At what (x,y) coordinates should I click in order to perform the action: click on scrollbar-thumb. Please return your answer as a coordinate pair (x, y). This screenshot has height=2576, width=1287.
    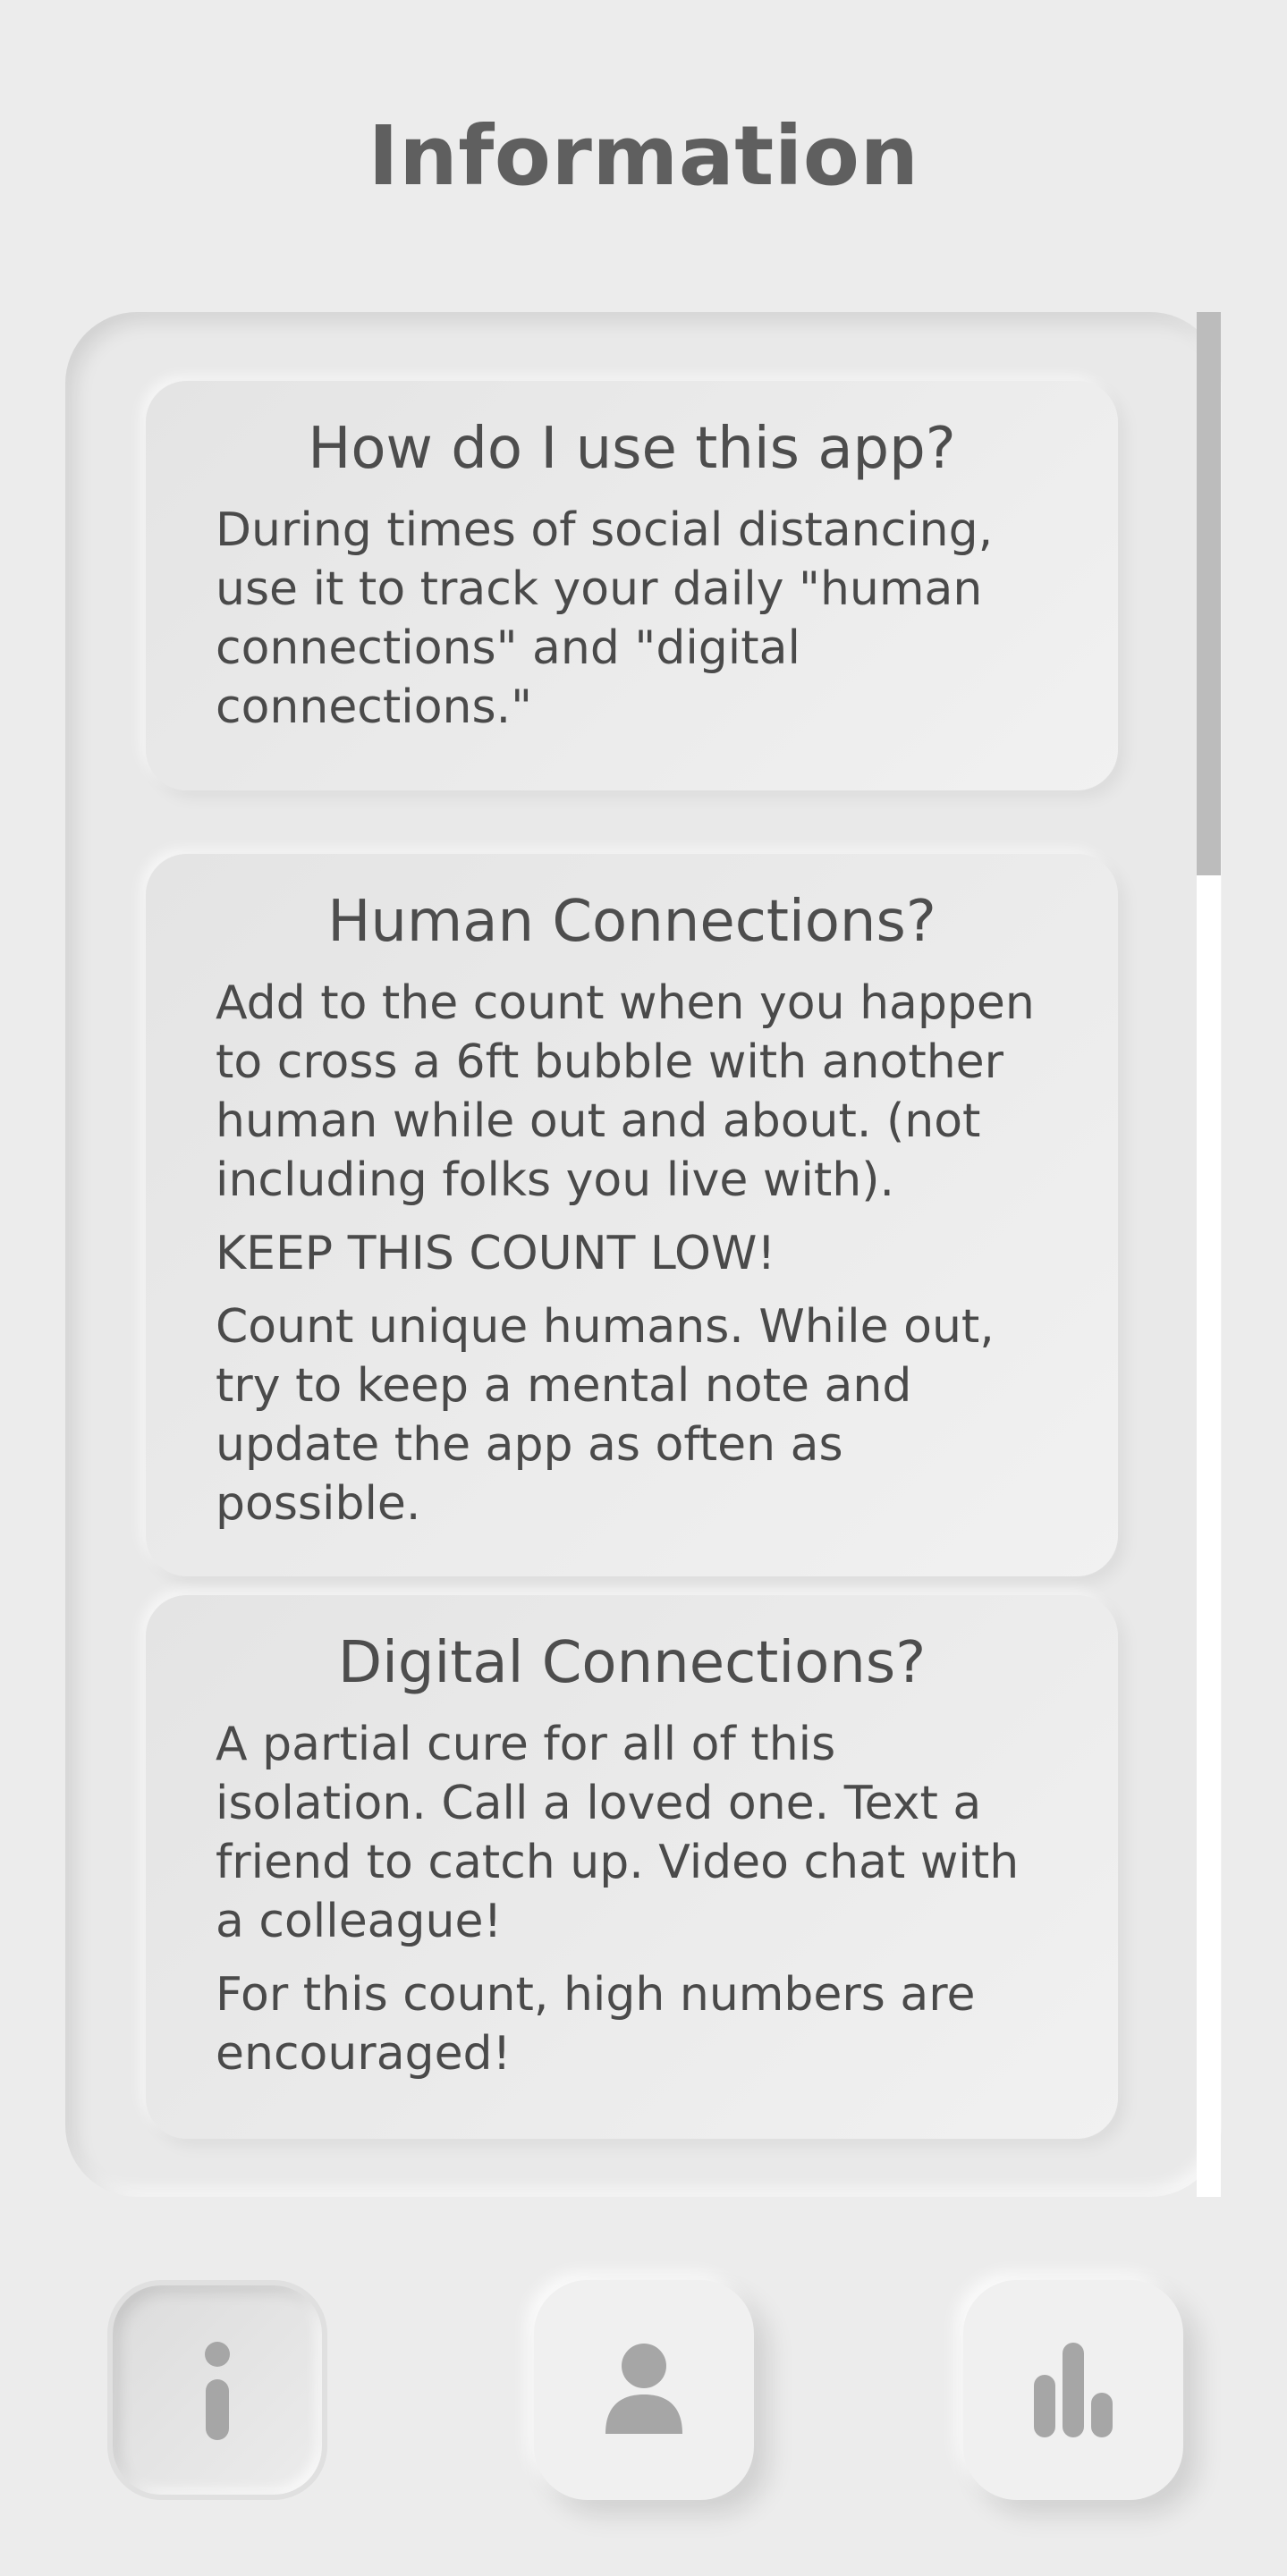
    Looking at the image, I should click on (1209, 593).